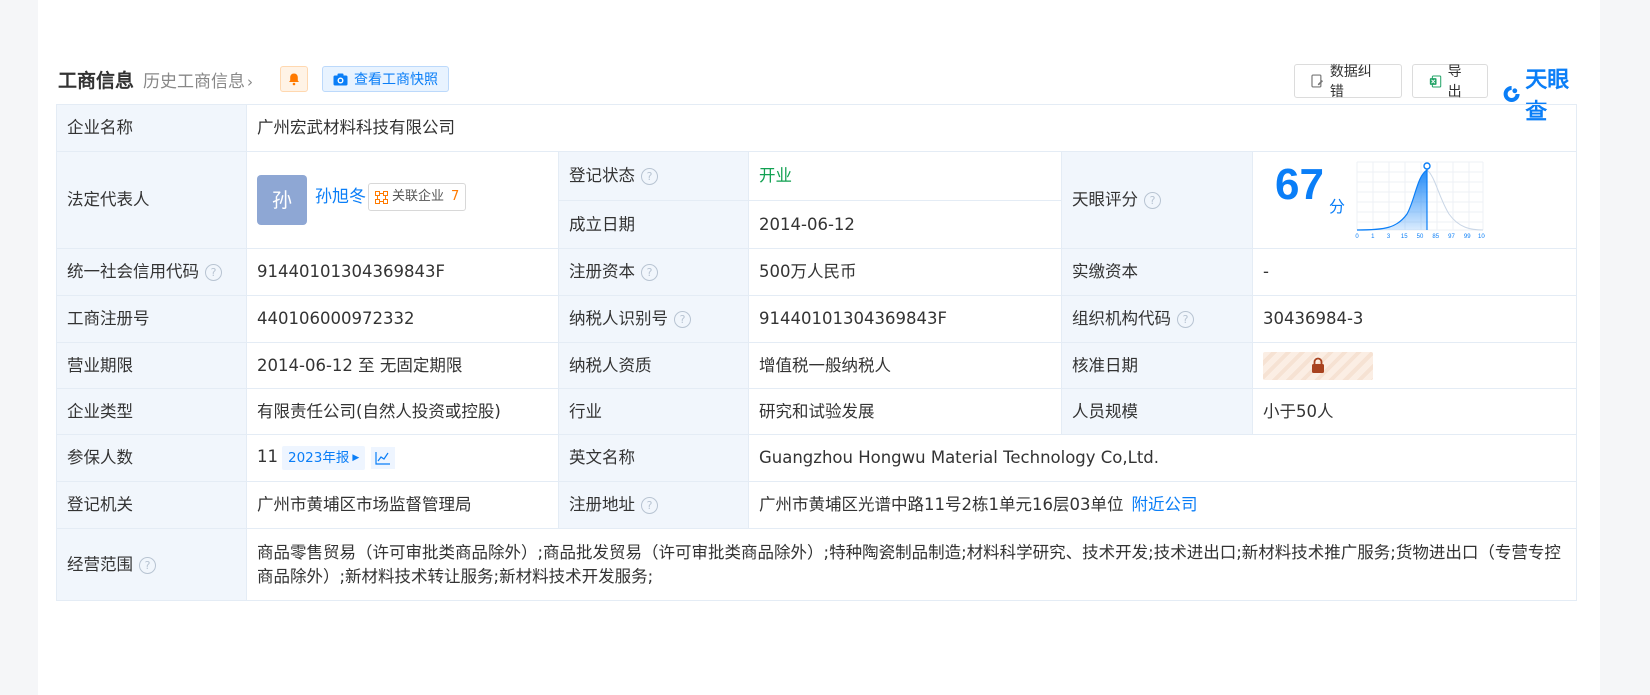 Image resolution: width=1650 pixels, height=695 pixels. Describe the element at coordinates (151, 128) in the screenshot. I see `company-name-label: 企业名称` at that location.